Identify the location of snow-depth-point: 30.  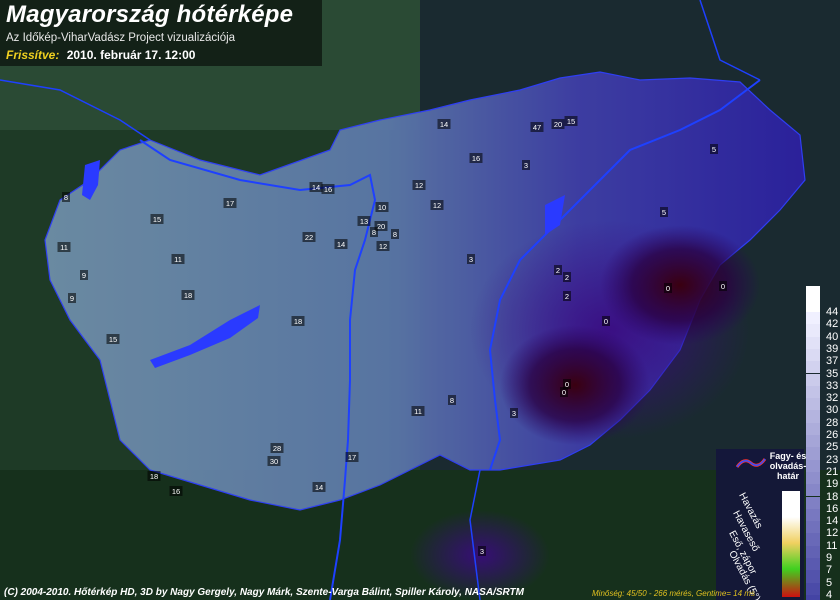
(274, 461).